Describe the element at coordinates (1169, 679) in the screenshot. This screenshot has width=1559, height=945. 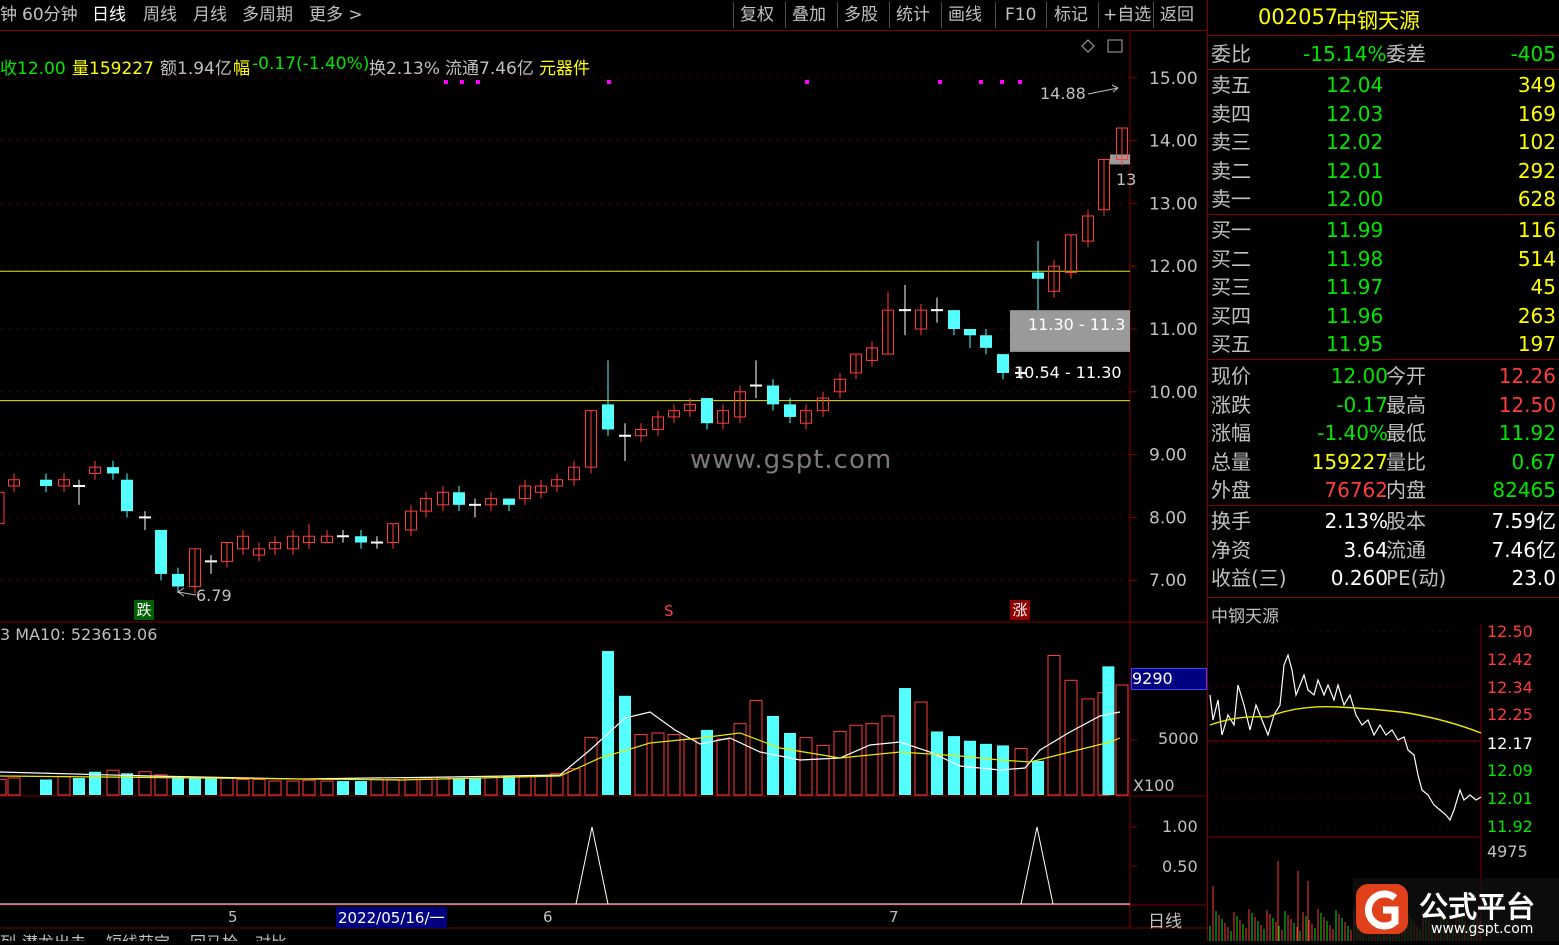
I see `volume-axis-highlight: 9290` at that location.